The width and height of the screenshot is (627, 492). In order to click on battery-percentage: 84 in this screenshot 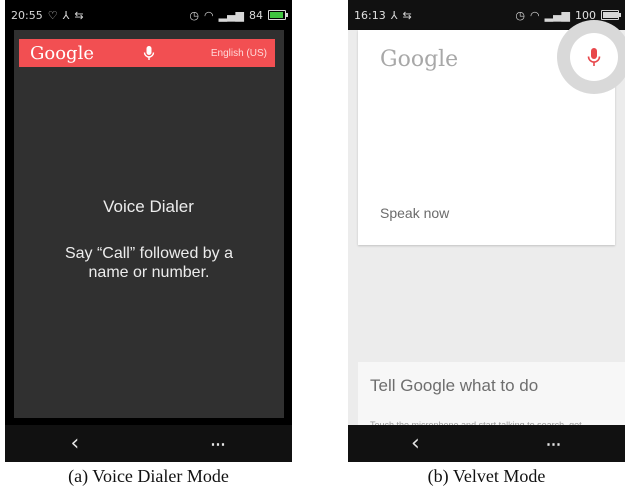, I will do `click(256, 15)`.